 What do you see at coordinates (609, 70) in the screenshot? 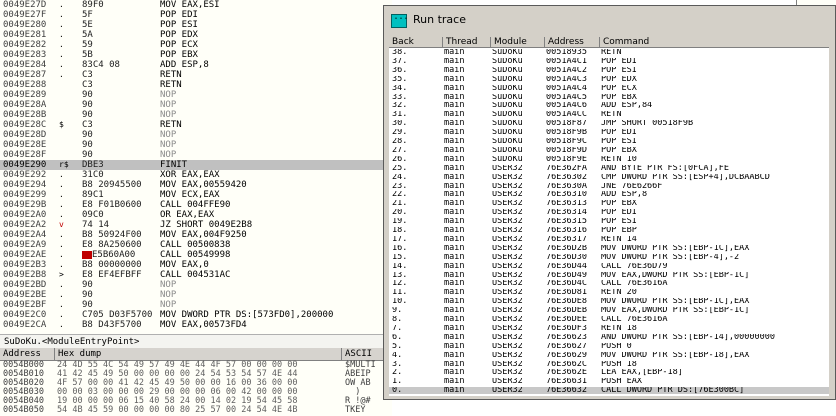
I see `trace-row: 36. main SuDoKu 0051A4C2 POP ESI` at bounding box center [609, 70].